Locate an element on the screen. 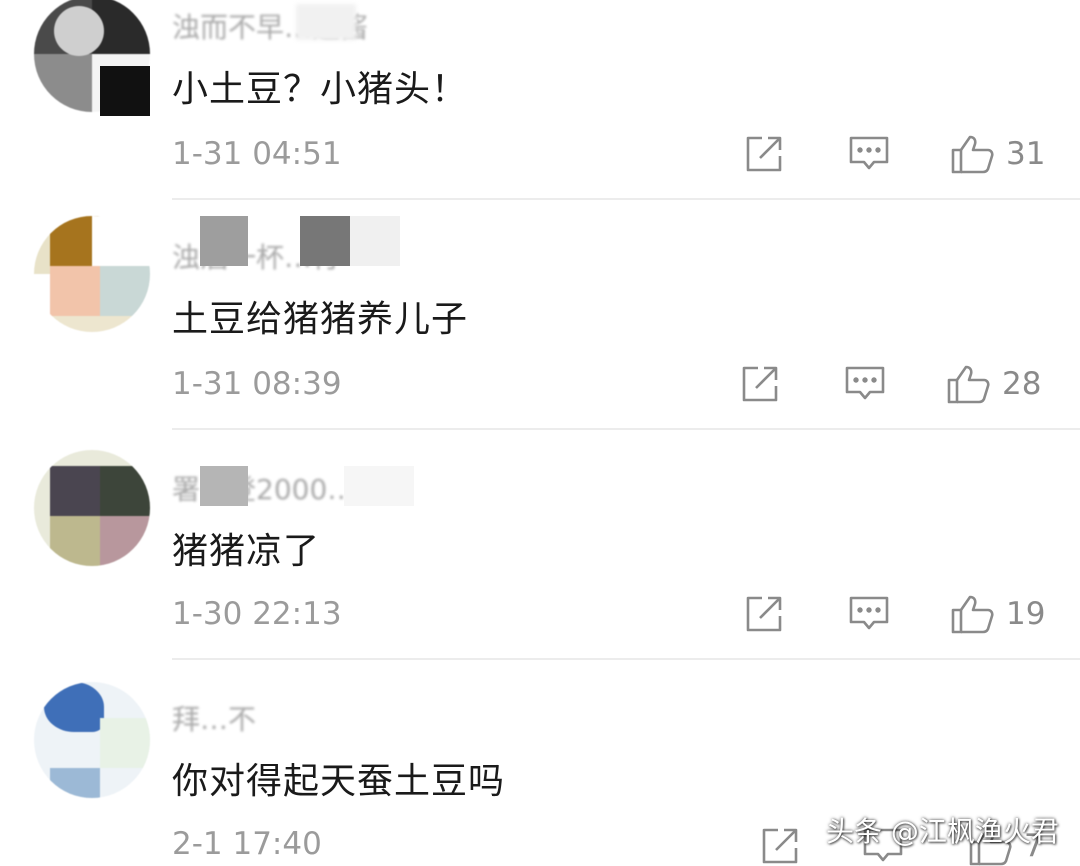 The height and width of the screenshot is (866, 1080). timestamp: 1-31 08:39 is located at coordinates (257, 384).